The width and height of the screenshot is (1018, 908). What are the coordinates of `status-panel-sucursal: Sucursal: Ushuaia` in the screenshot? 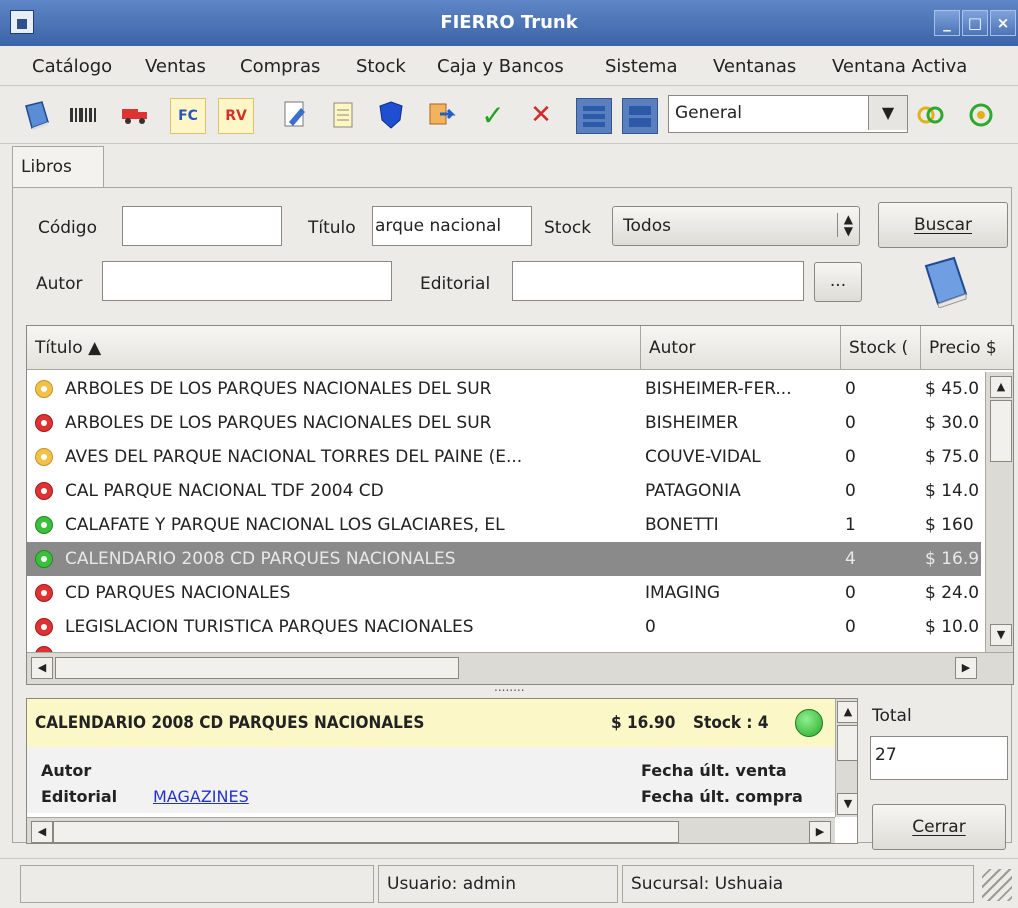 It's located at (798, 884).